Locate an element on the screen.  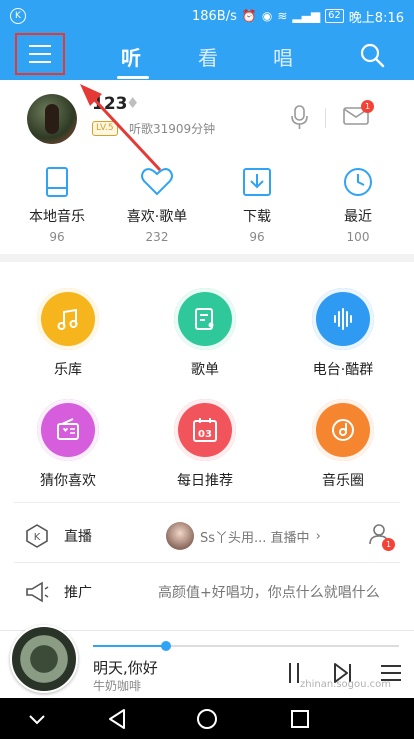
status-bar-right: 186B/s ⏰ ◉ ≋ ▂▄▆ 62 晚上8:16 is located at coordinates (298, 16).